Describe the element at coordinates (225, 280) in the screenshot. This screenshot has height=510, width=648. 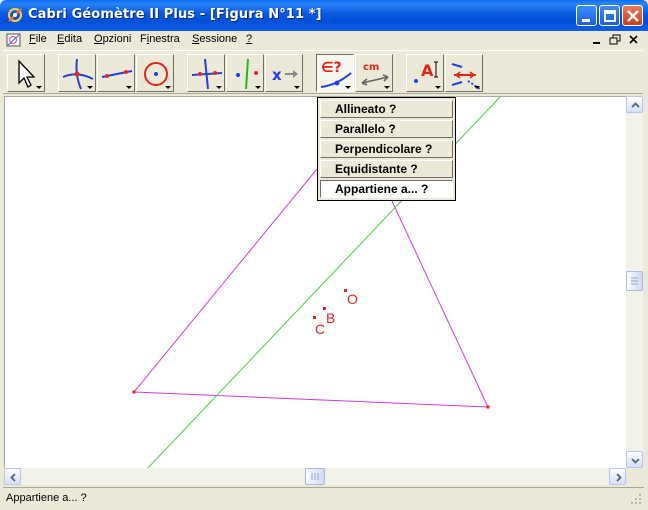
I see `triangle-side-left` at that location.